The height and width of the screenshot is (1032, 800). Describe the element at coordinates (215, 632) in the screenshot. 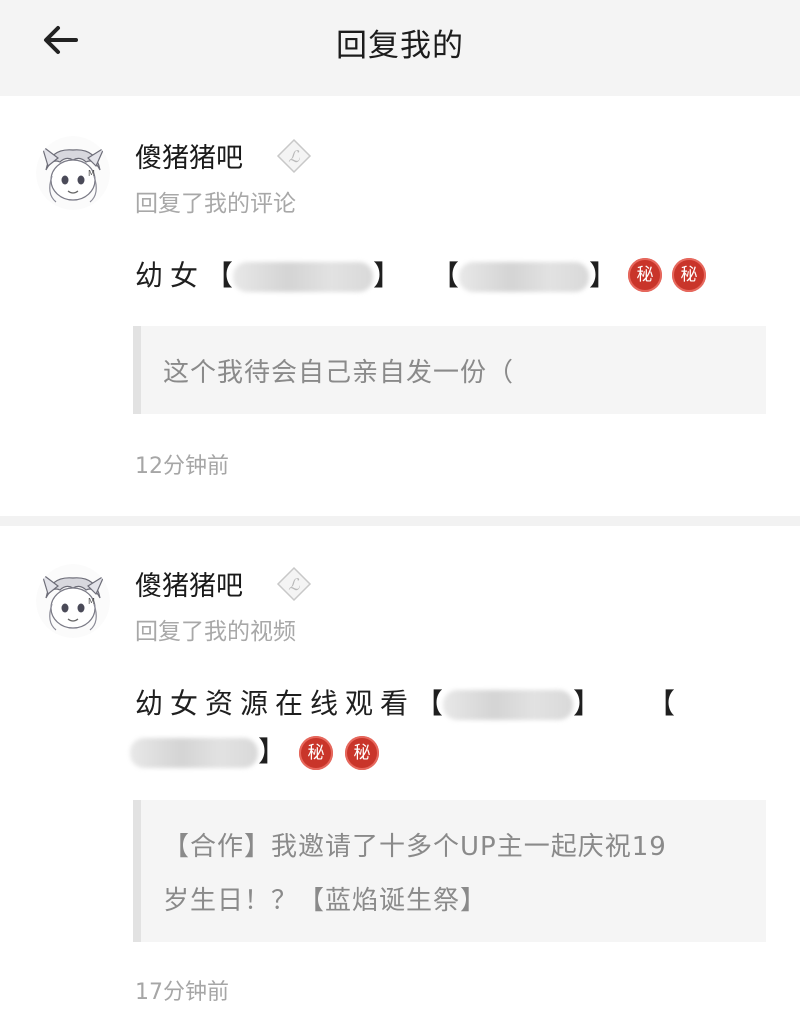

I see `action-text: 回复了我的视频` at that location.